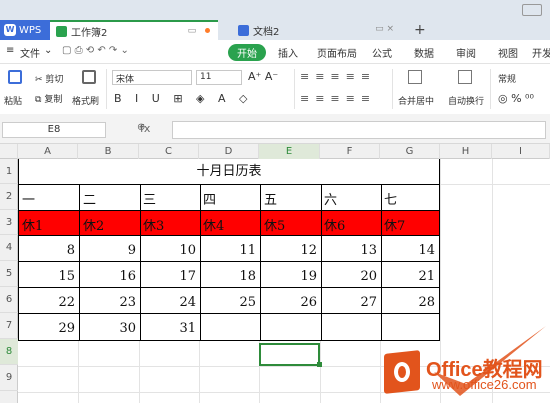  Describe the element at coordinates (229, 171) in the screenshot. I see `calendar-title: 十月日历表` at that location.